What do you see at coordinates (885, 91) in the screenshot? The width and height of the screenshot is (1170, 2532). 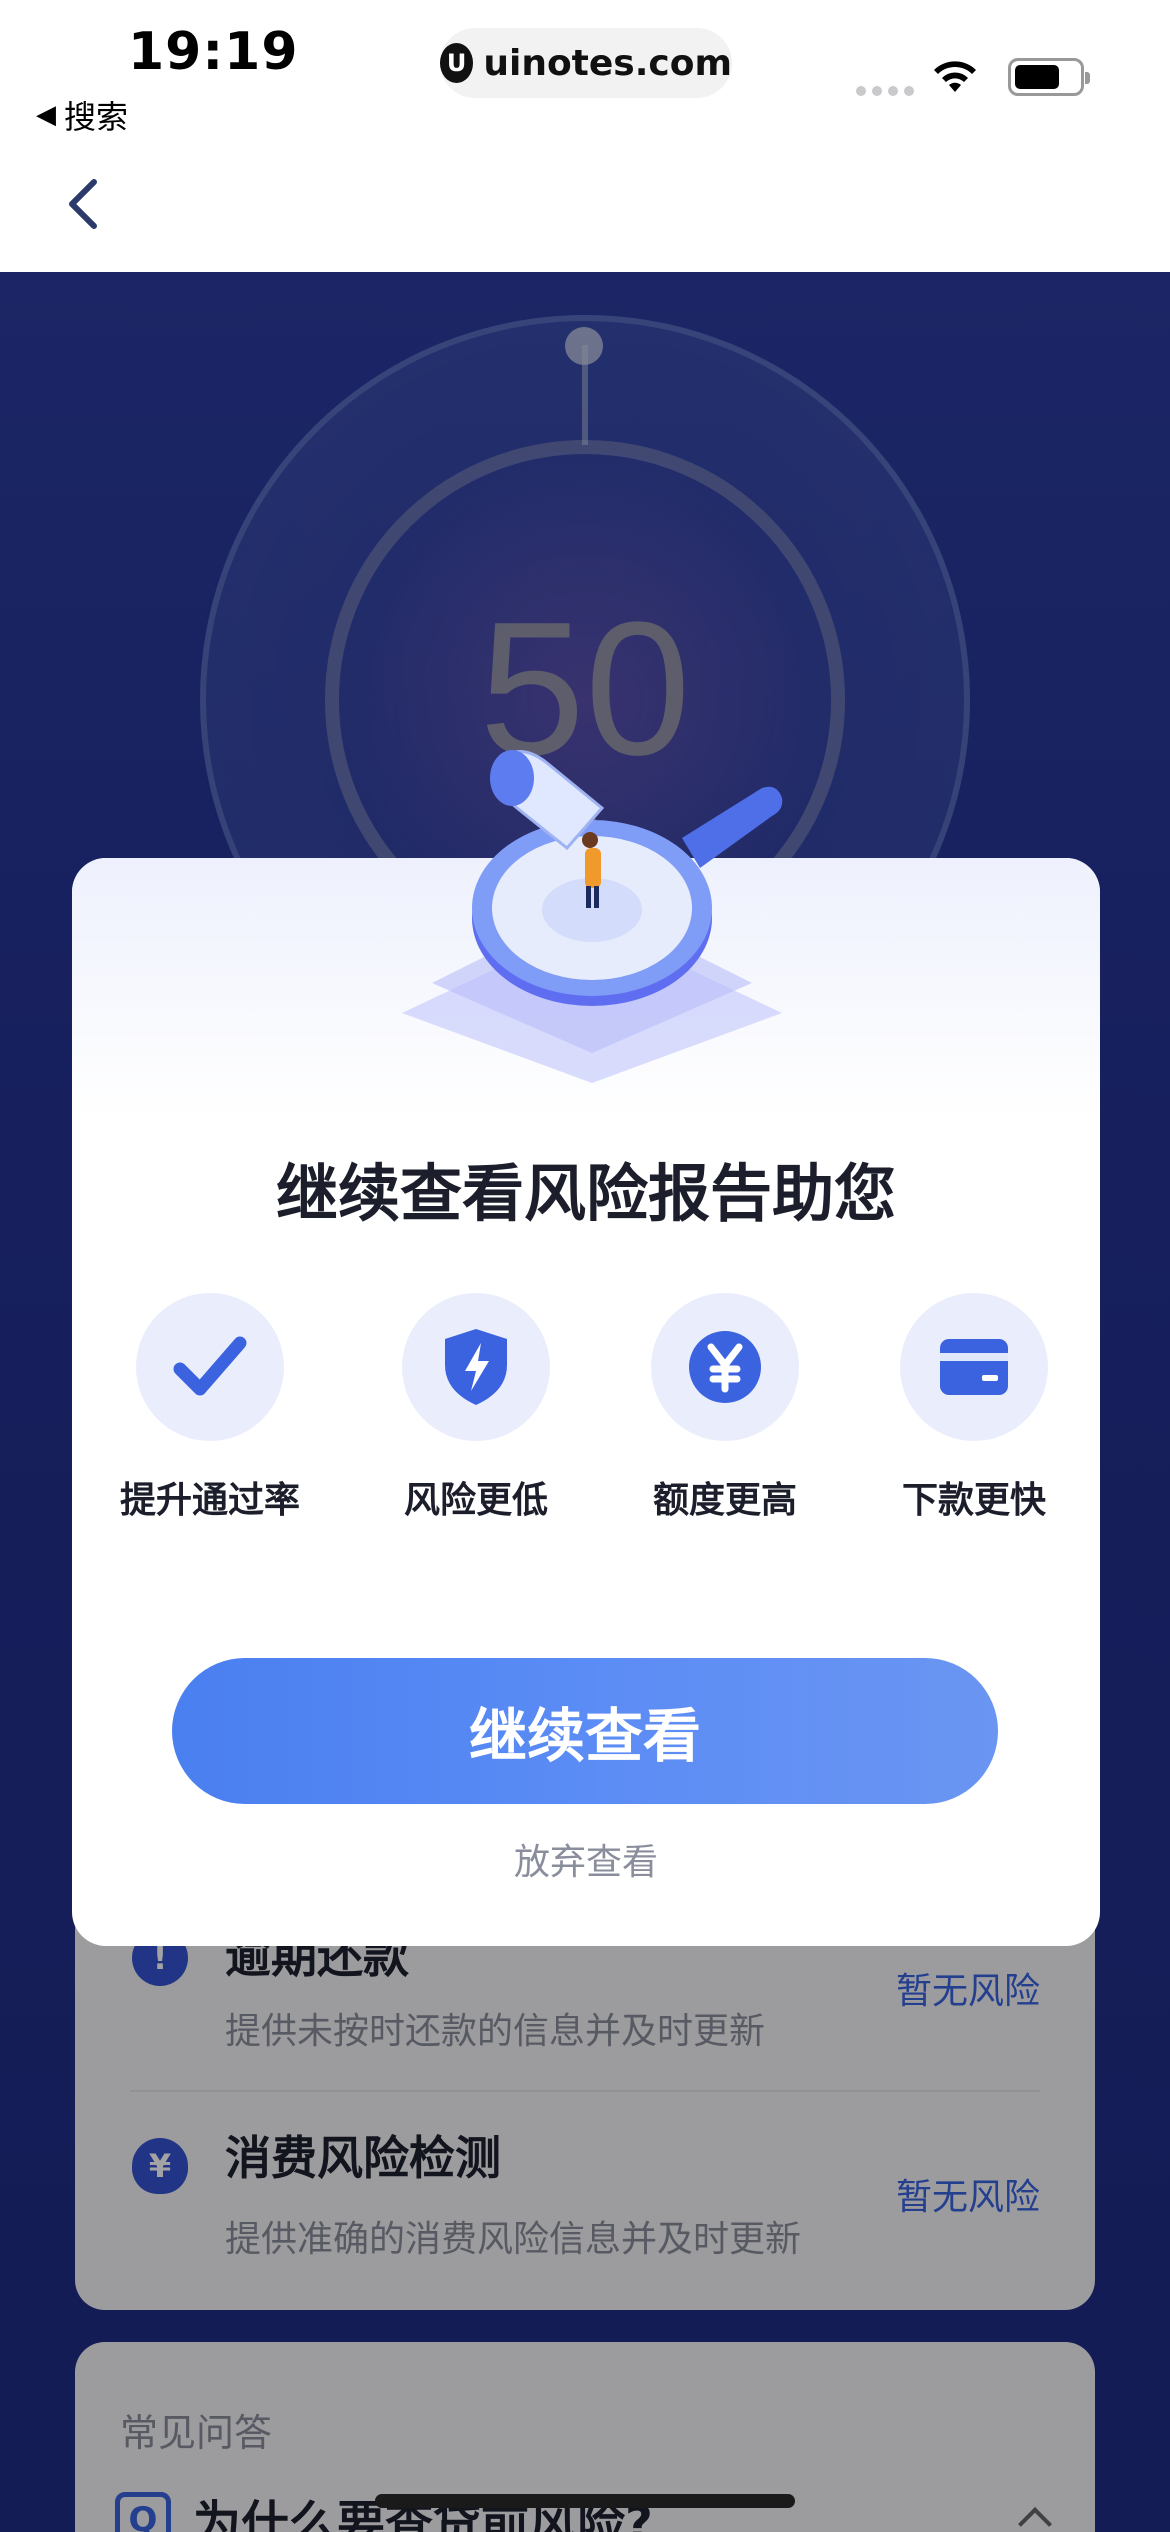 I see `cellular-signal-icon` at bounding box center [885, 91].